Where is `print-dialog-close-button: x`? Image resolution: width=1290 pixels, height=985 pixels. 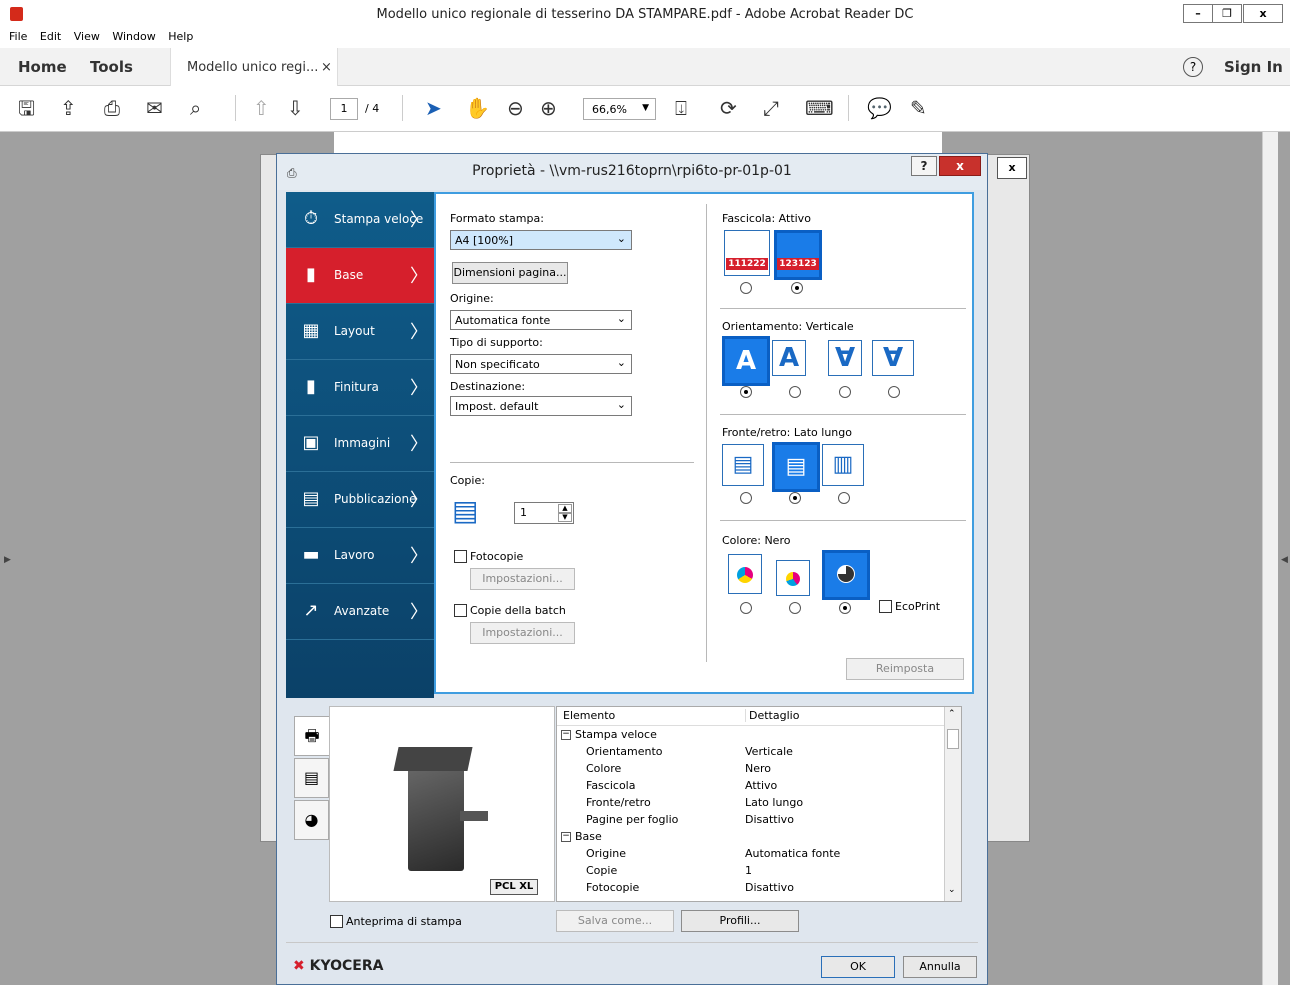
print-dialog-close-button: x is located at coordinates (1012, 168).